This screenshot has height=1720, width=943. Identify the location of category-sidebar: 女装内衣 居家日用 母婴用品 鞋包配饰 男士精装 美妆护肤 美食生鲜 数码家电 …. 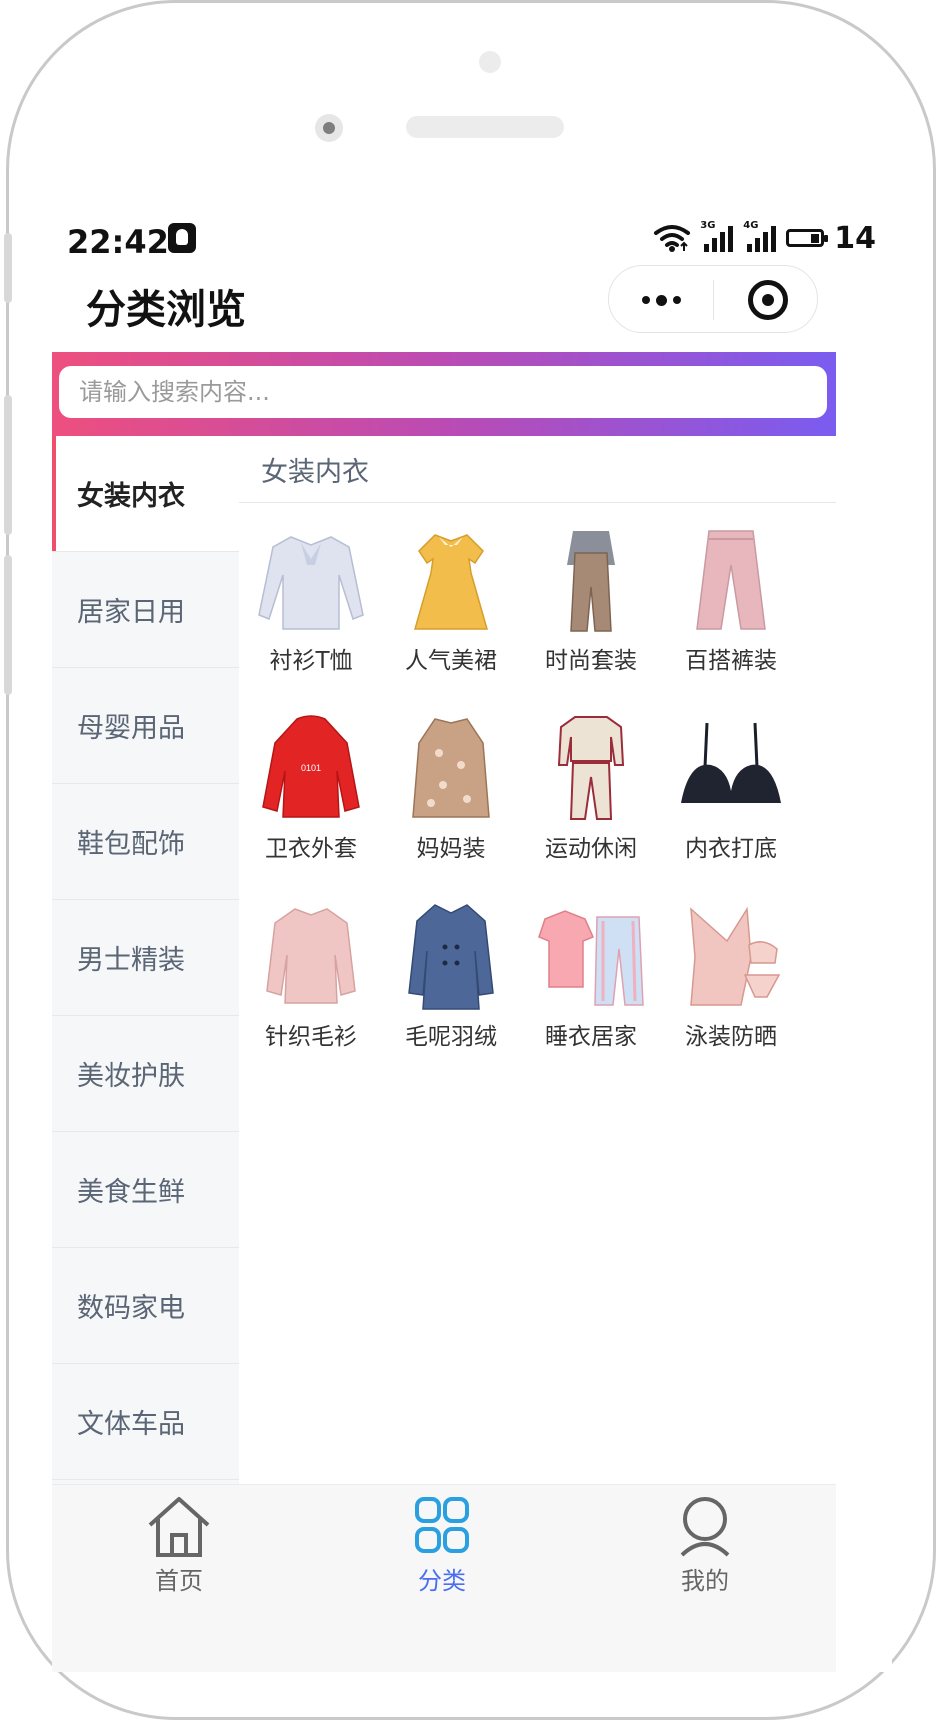
(145, 960).